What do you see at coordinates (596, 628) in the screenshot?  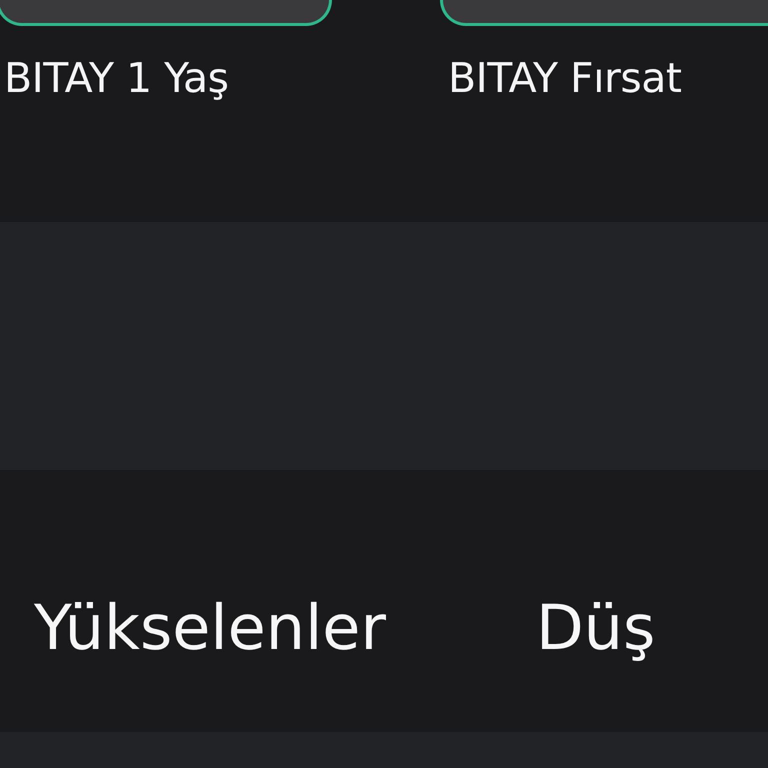 I see `market-tab: Düş` at bounding box center [596, 628].